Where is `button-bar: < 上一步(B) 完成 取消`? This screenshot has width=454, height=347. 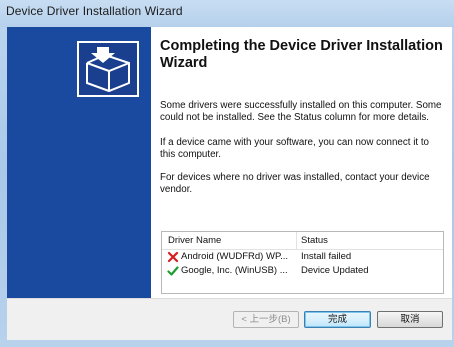
button-bar: < 上一步(B) 完成 取消 is located at coordinates (229, 319).